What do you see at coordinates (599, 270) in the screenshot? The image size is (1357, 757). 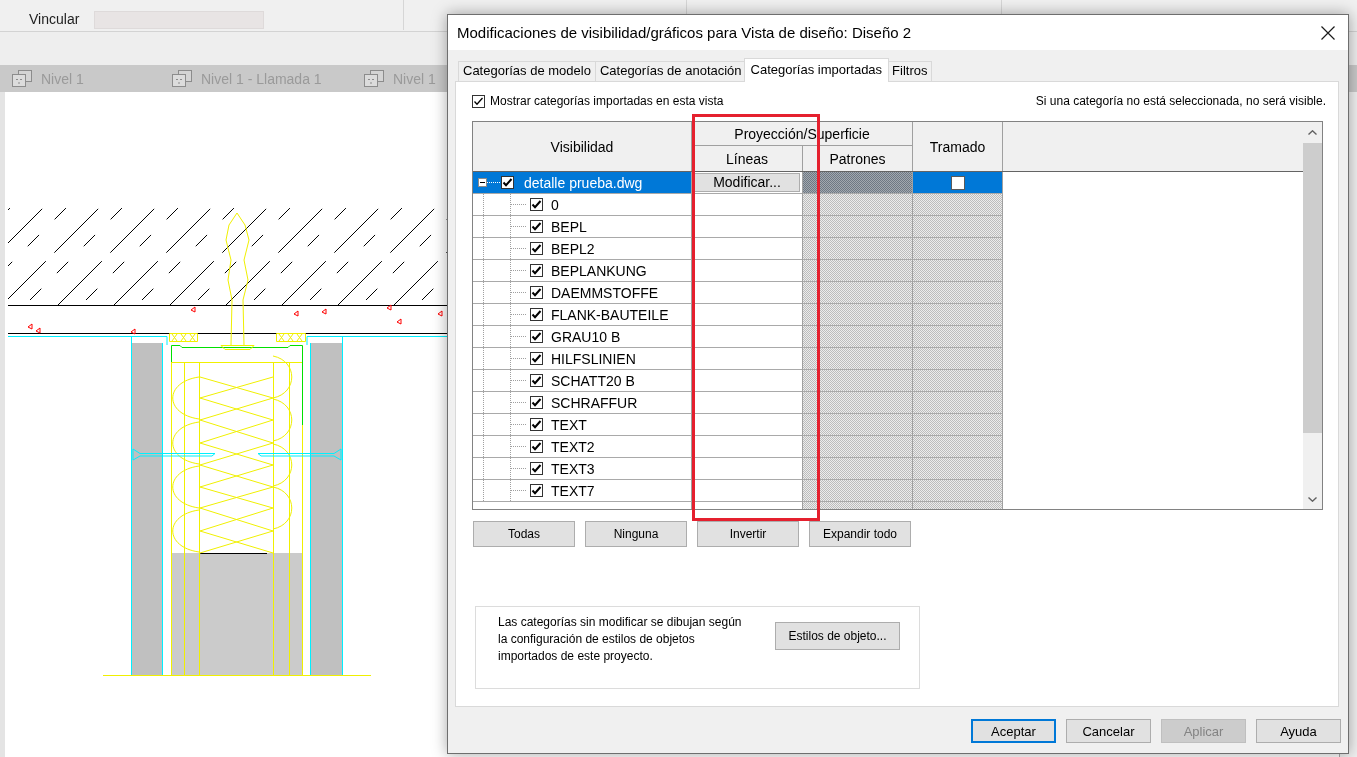 I see `category-label: BEPLANKUNG` at bounding box center [599, 270].